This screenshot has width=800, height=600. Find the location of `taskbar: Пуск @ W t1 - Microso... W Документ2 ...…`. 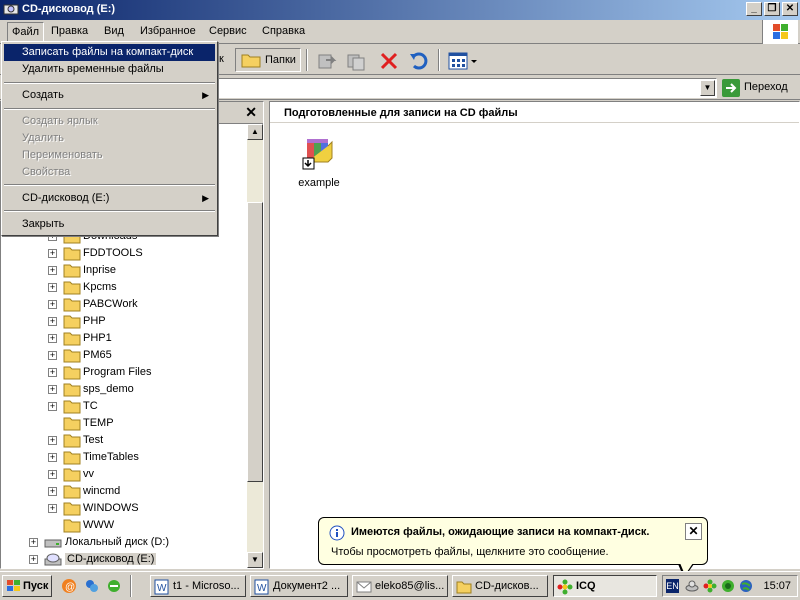

taskbar: Пуск @ W t1 - Microso... W Документ2 ...… is located at coordinates (400, 585).